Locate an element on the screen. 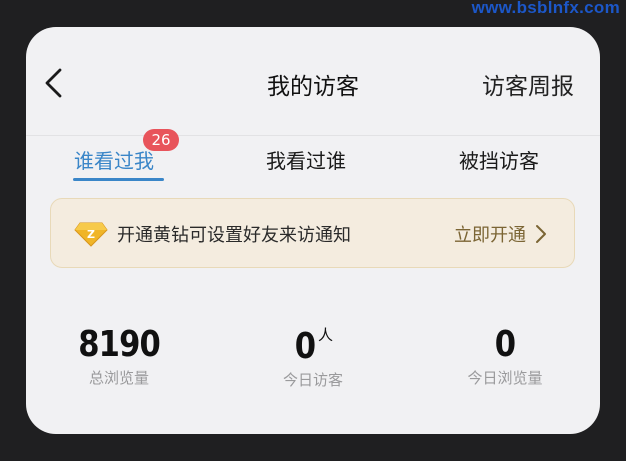 The width and height of the screenshot is (626, 461). today-views-value: 0 is located at coordinates (505, 344).